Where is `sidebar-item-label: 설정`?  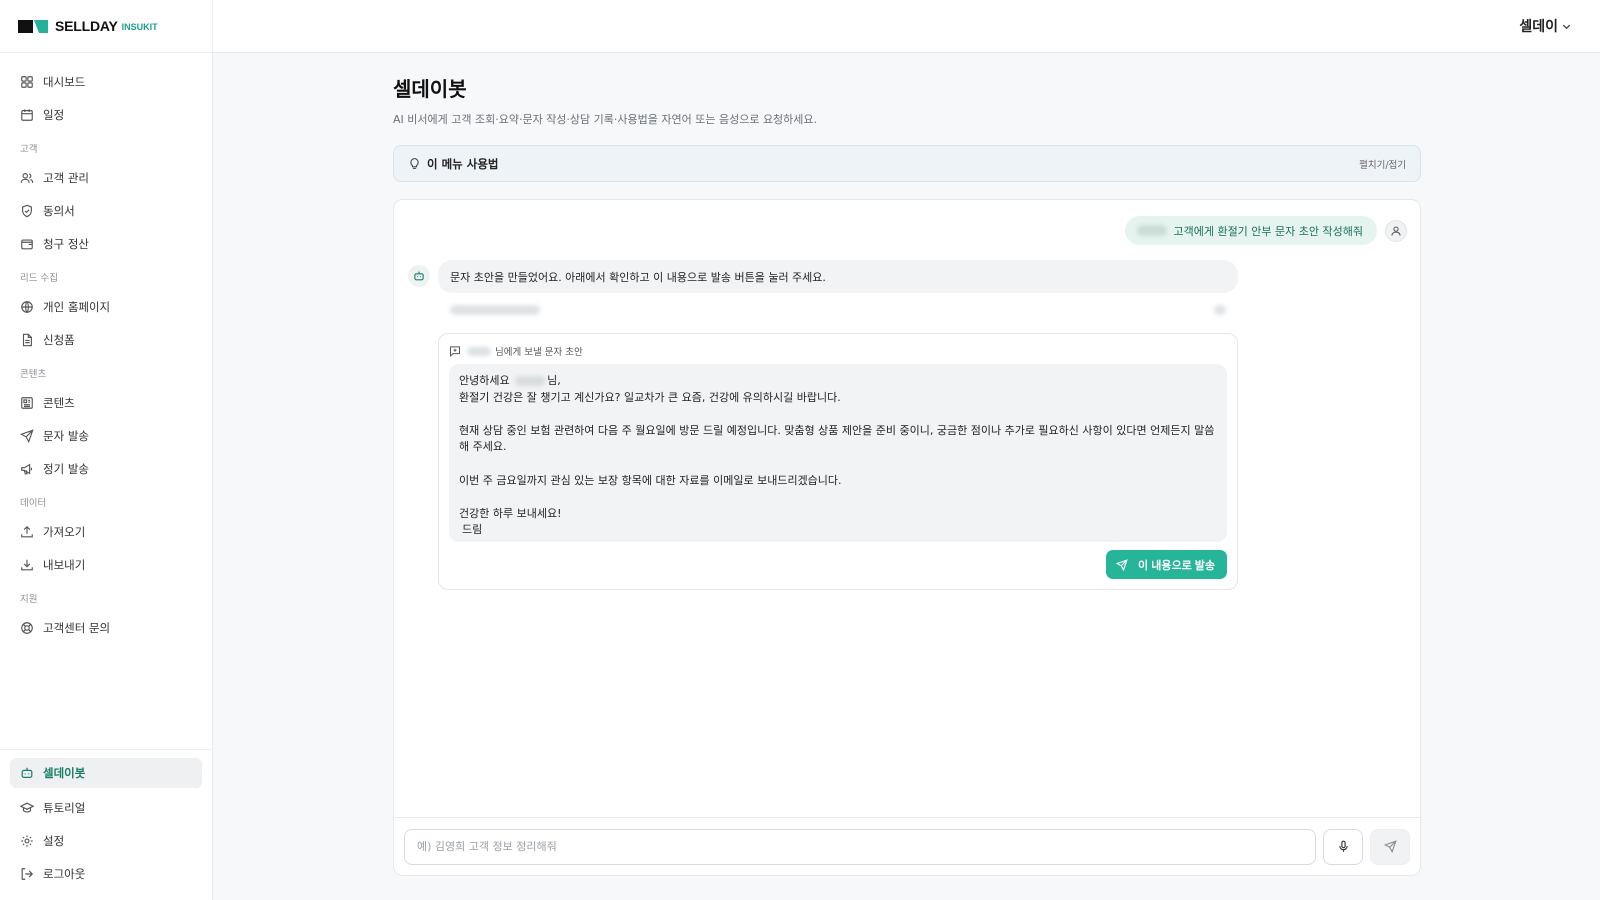 sidebar-item-label: 설정 is located at coordinates (54, 840).